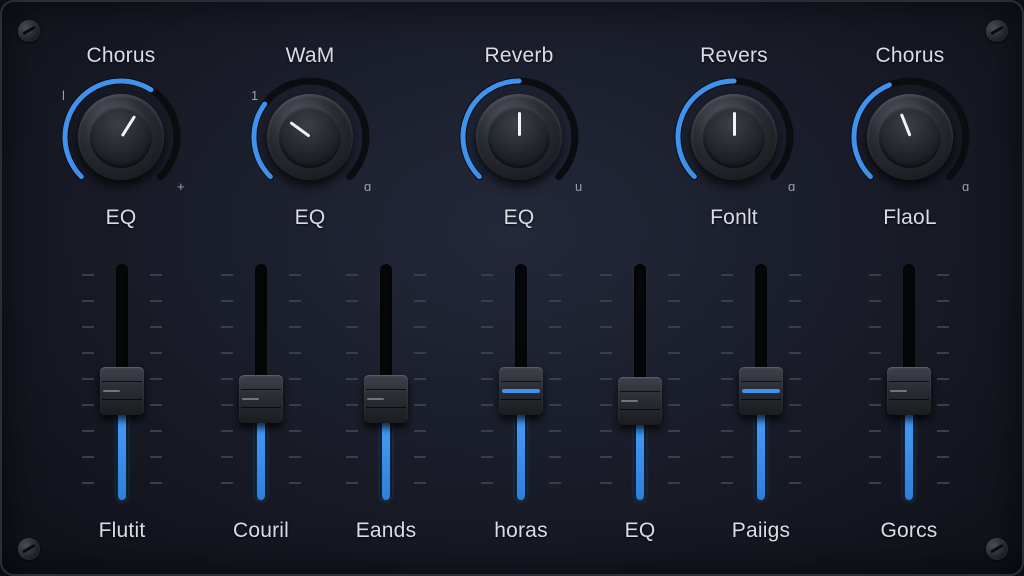 Image resolution: width=1024 pixels, height=576 pixels. I want to click on knob-pointer, so click(734, 124).